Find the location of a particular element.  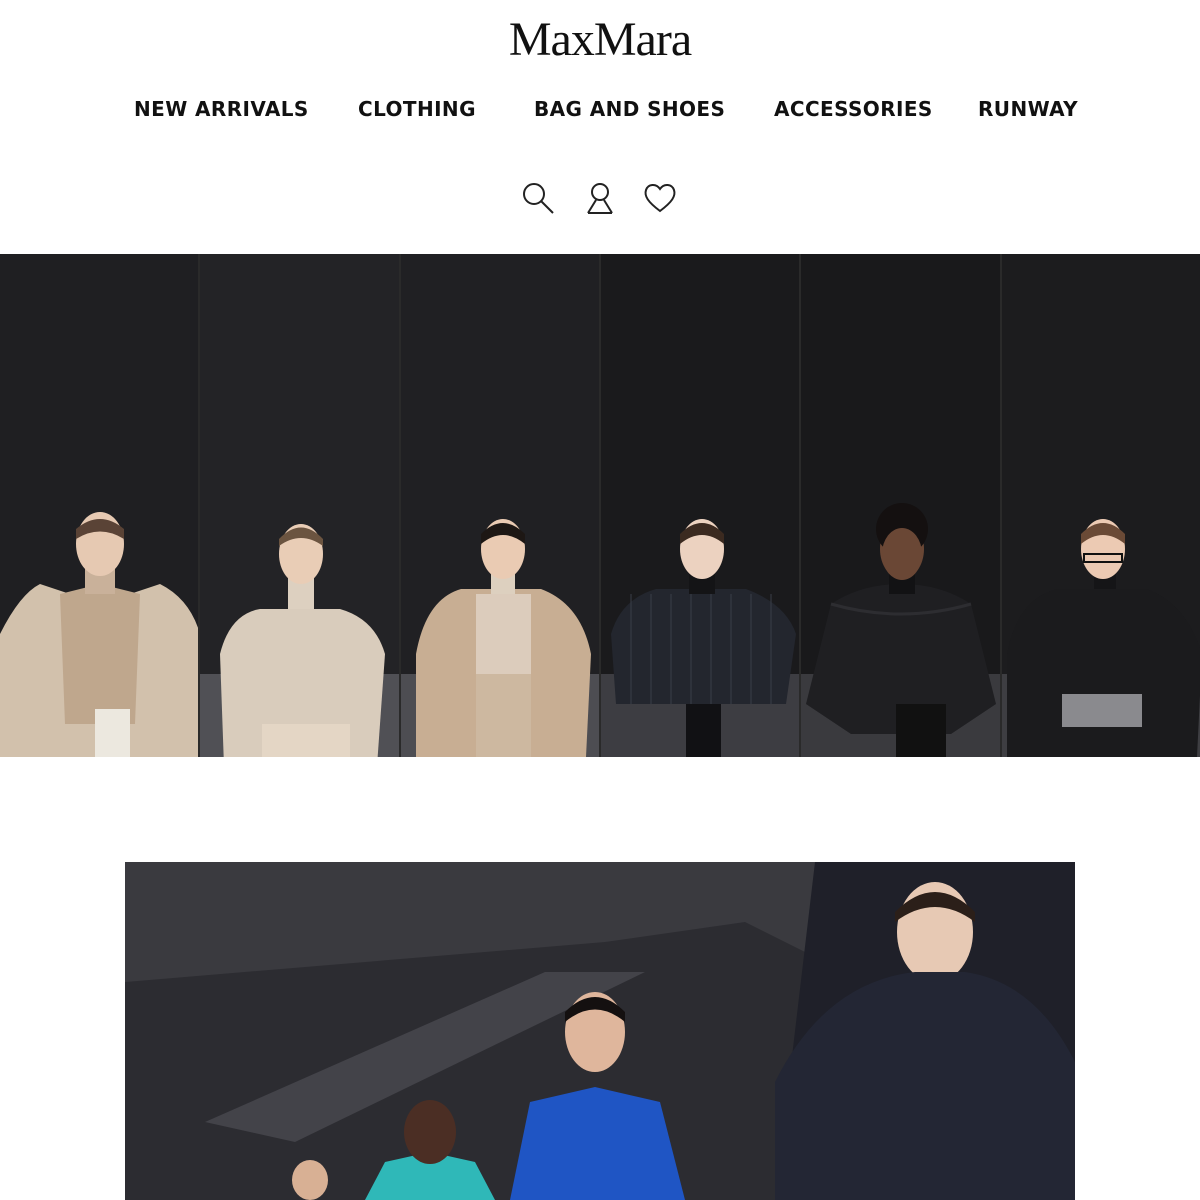

wishlist-heart-icon is located at coordinates (662, 200).